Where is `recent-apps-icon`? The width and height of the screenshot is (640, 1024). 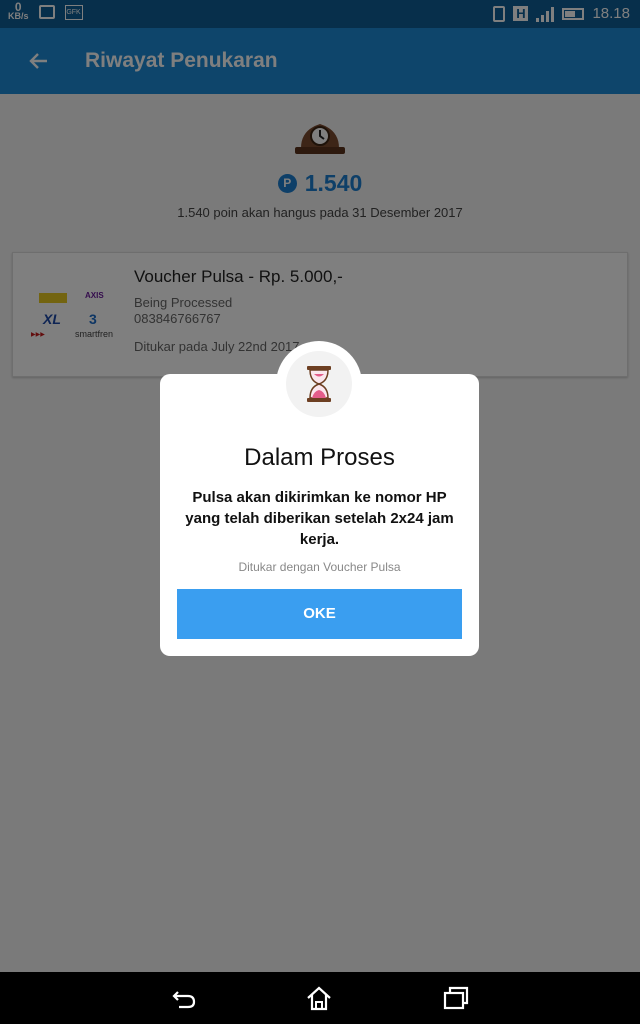
recent-apps-icon is located at coordinates (456, 998).